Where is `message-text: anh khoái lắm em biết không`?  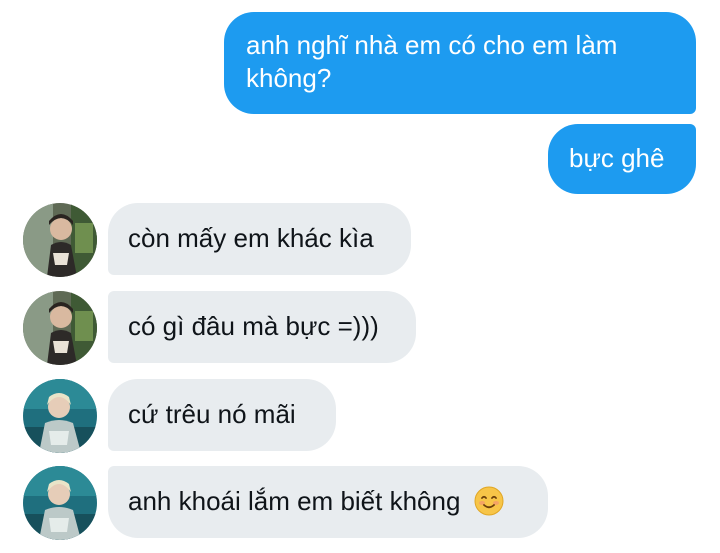 message-text: anh khoái lắm em biết không is located at coordinates (294, 501).